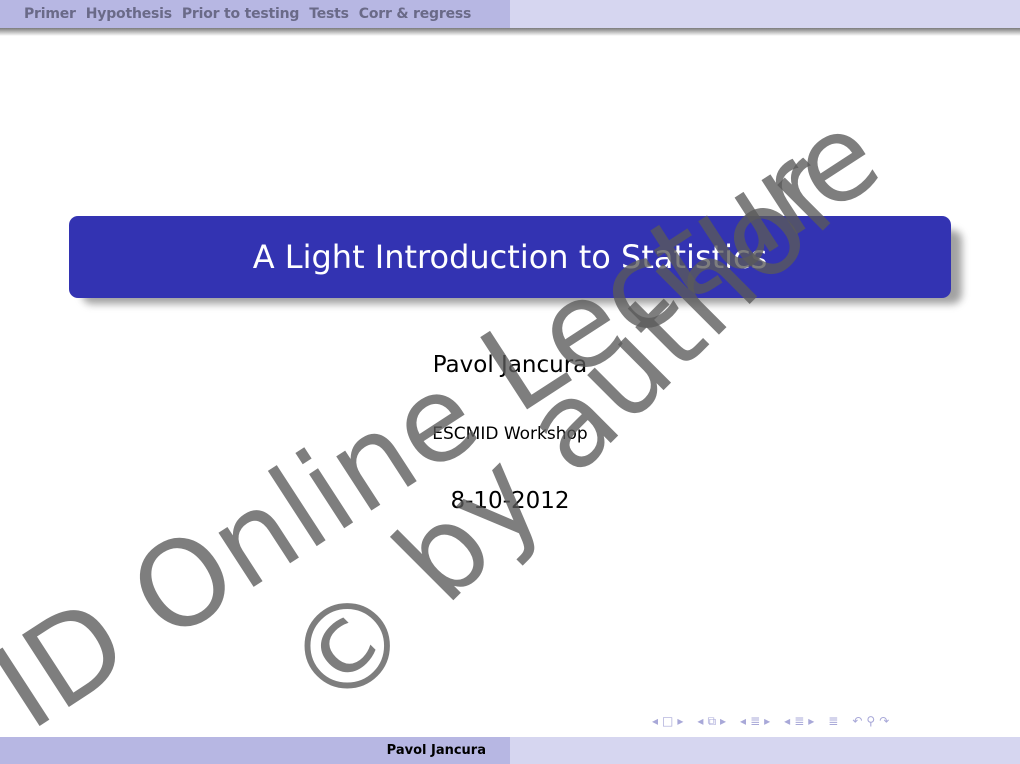 The height and width of the screenshot is (764, 1020). Describe the element at coordinates (767, 721) in the screenshot. I see `section-next-icon: ▸` at that location.